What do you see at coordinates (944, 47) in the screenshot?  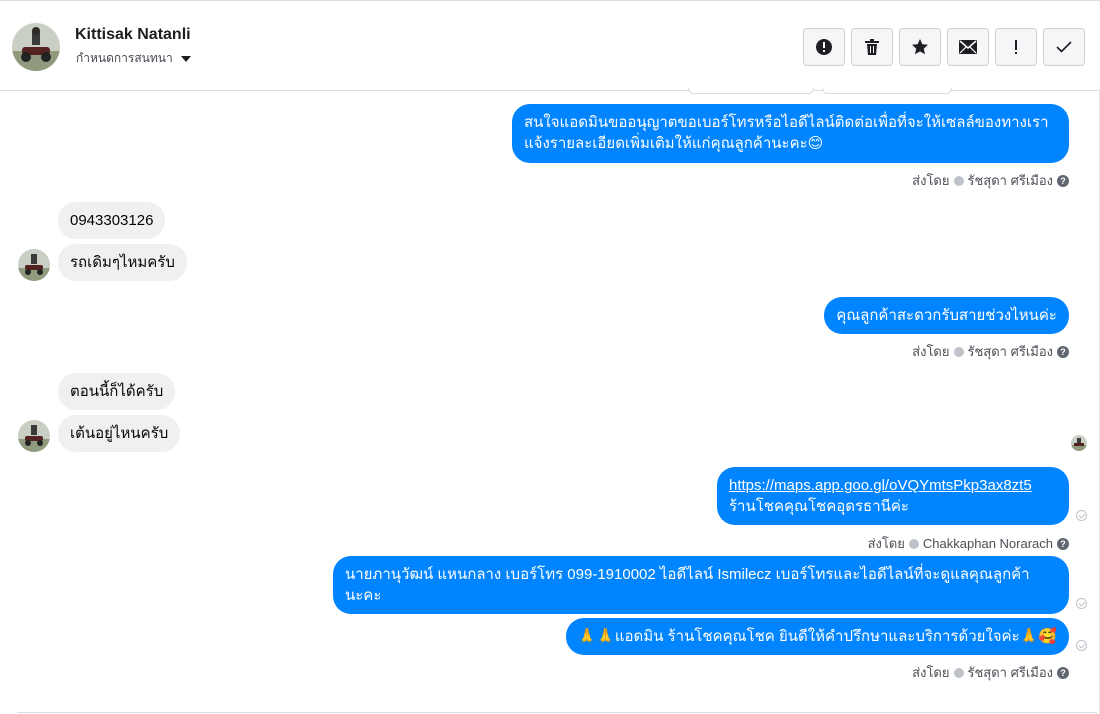 I see `conversation-toolbar` at bounding box center [944, 47].